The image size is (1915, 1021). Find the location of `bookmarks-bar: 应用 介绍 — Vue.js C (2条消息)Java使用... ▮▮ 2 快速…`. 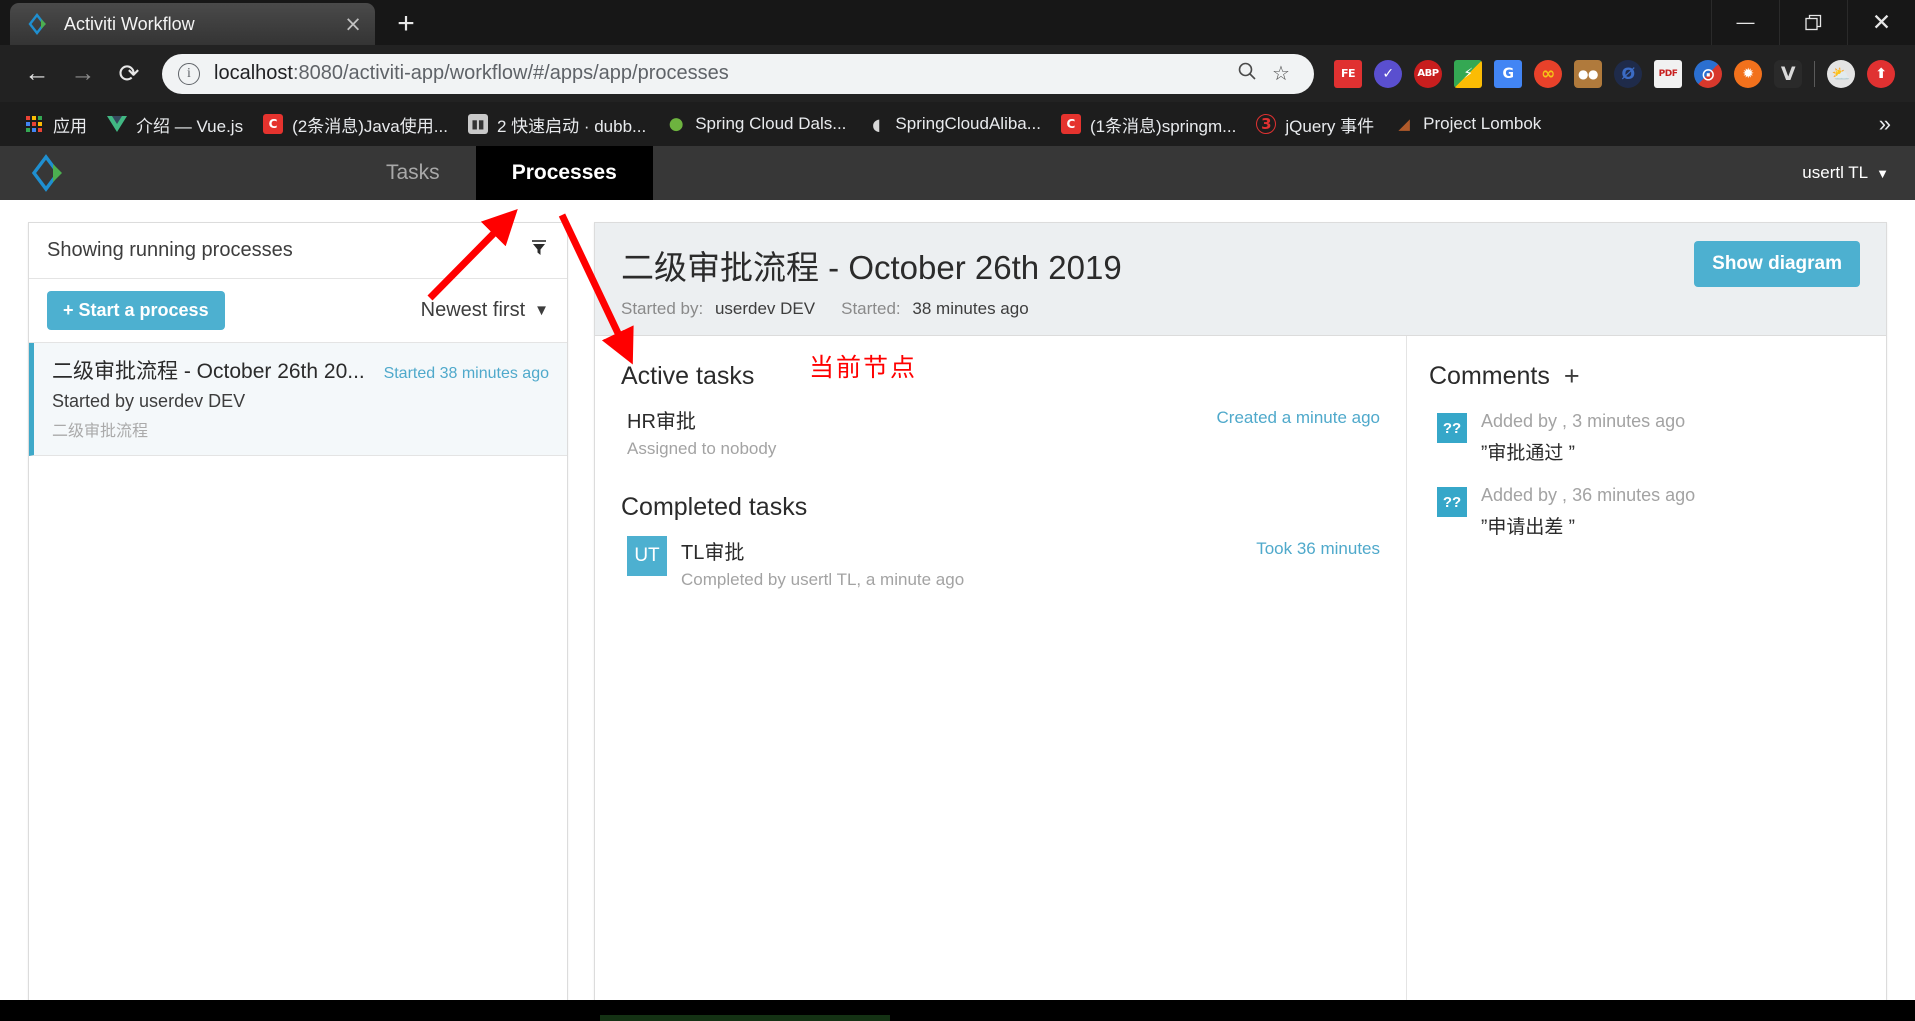

bookmarks-bar: 应用 介绍 — Vue.js C (2条消息)Java使用... ▮▮ 2 快速… is located at coordinates (957, 124).